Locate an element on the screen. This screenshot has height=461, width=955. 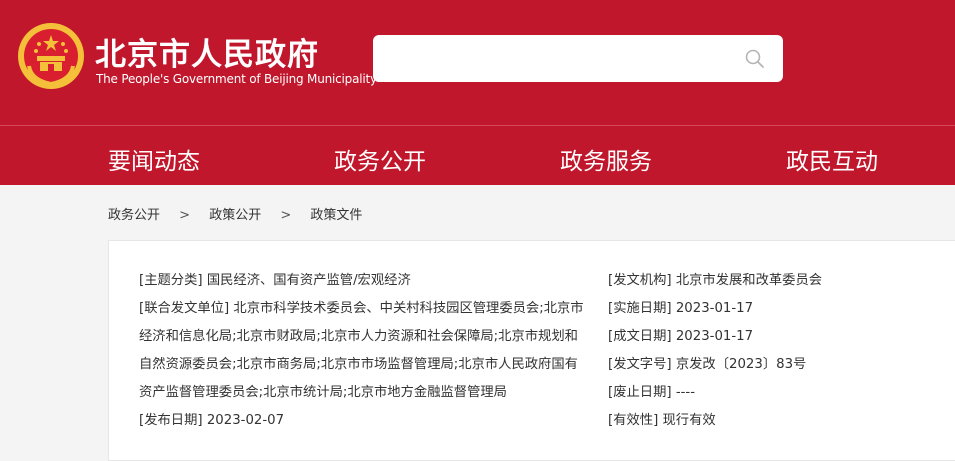
nav-item-gov-affairs-open: 政务公开 is located at coordinates (380, 159).